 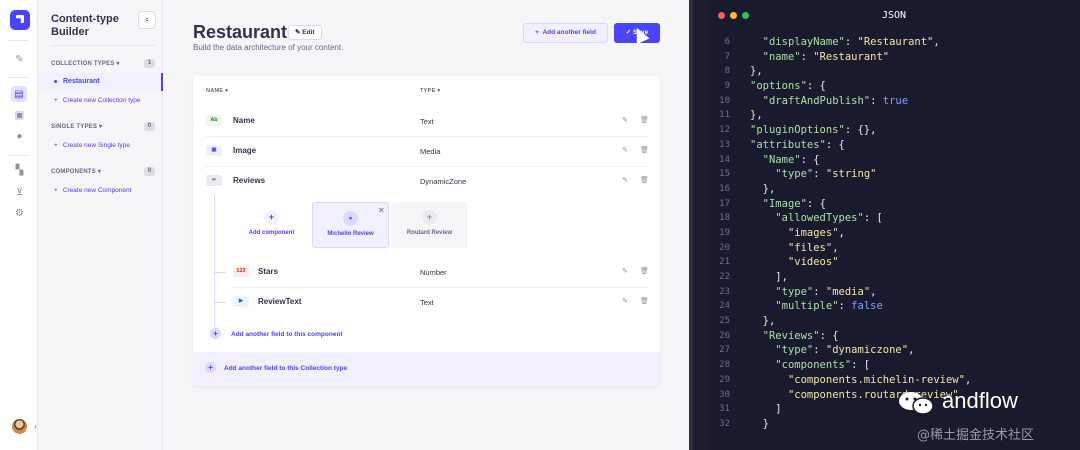 What do you see at coordinates (305, 32) in the screenshot?
I see `edit-button: ✎ Edit` at bounding box center [305, 32].